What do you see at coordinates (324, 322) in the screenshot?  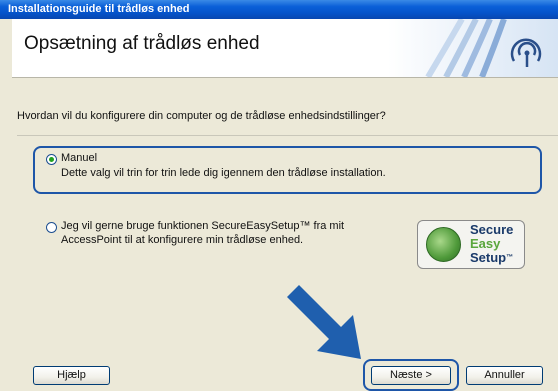 I see `pointing-arrow-icon` at bounding box center [324, 322].